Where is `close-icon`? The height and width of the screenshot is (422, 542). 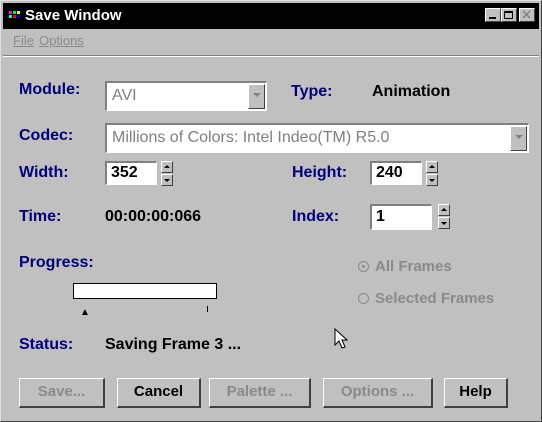 close-icon is located at coordinates (526, 14).